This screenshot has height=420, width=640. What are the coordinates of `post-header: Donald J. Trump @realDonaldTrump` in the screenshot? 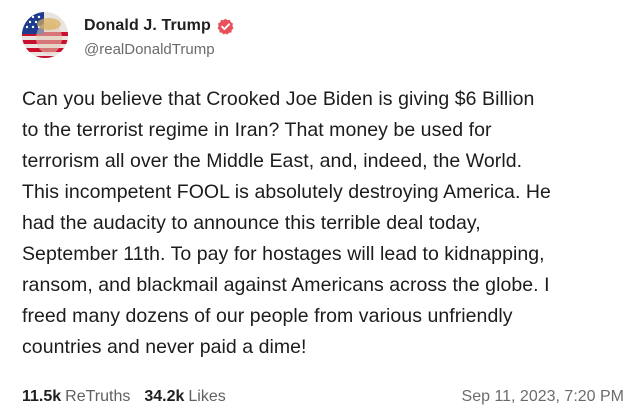 It's located at (128, 35).